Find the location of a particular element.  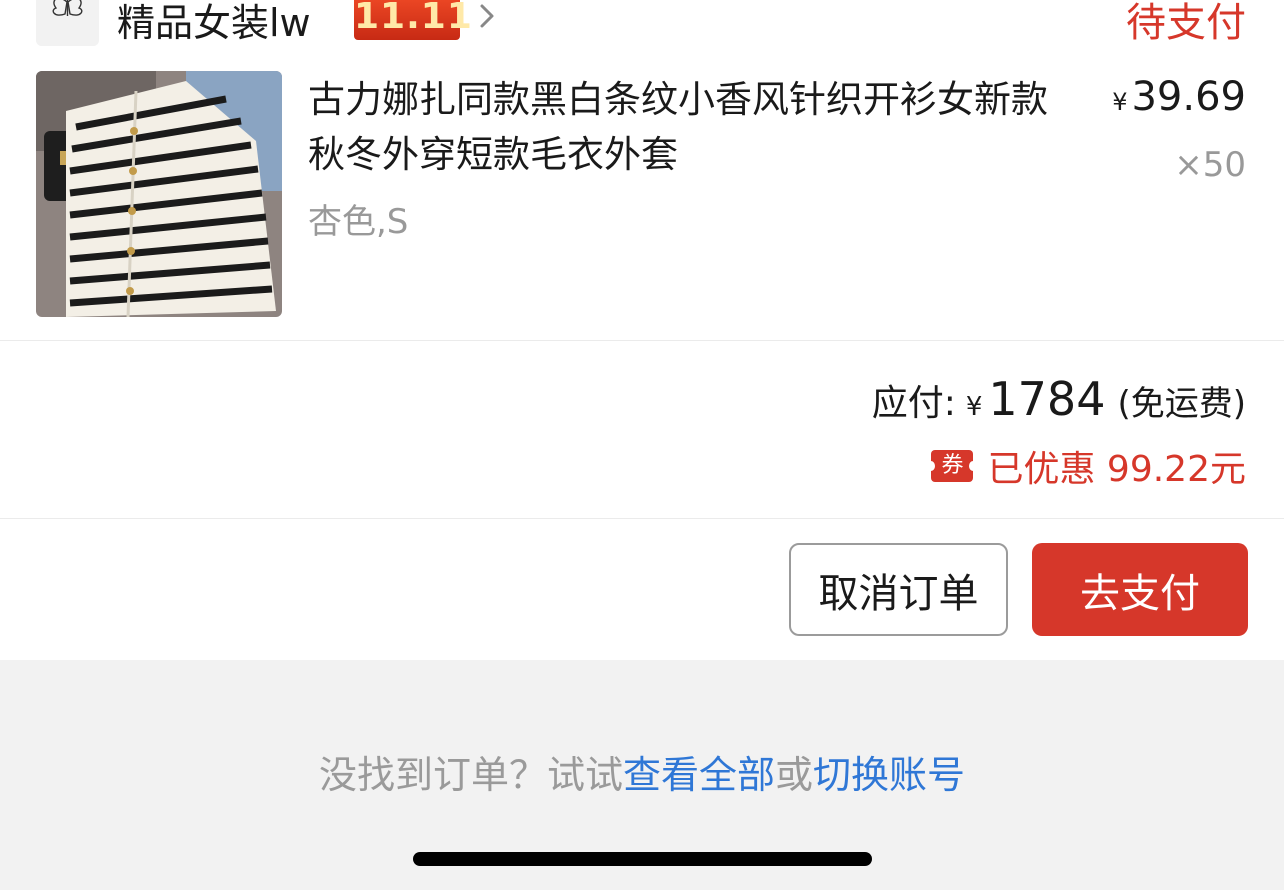

coupon-icon: 券 is located at coordinates (952, 466).